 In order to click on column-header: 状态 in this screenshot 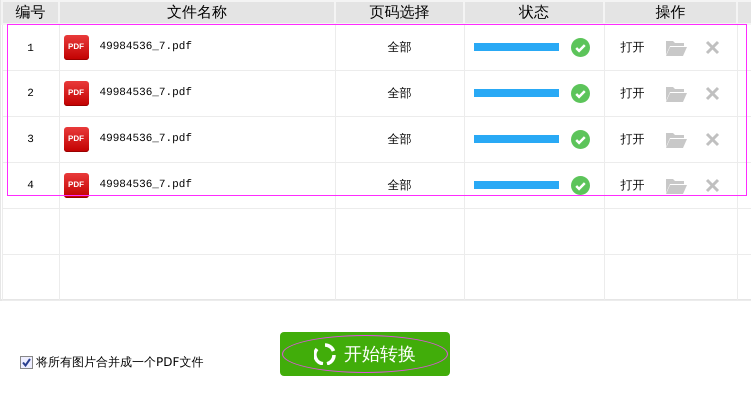, I will do `click(534, 12)`.